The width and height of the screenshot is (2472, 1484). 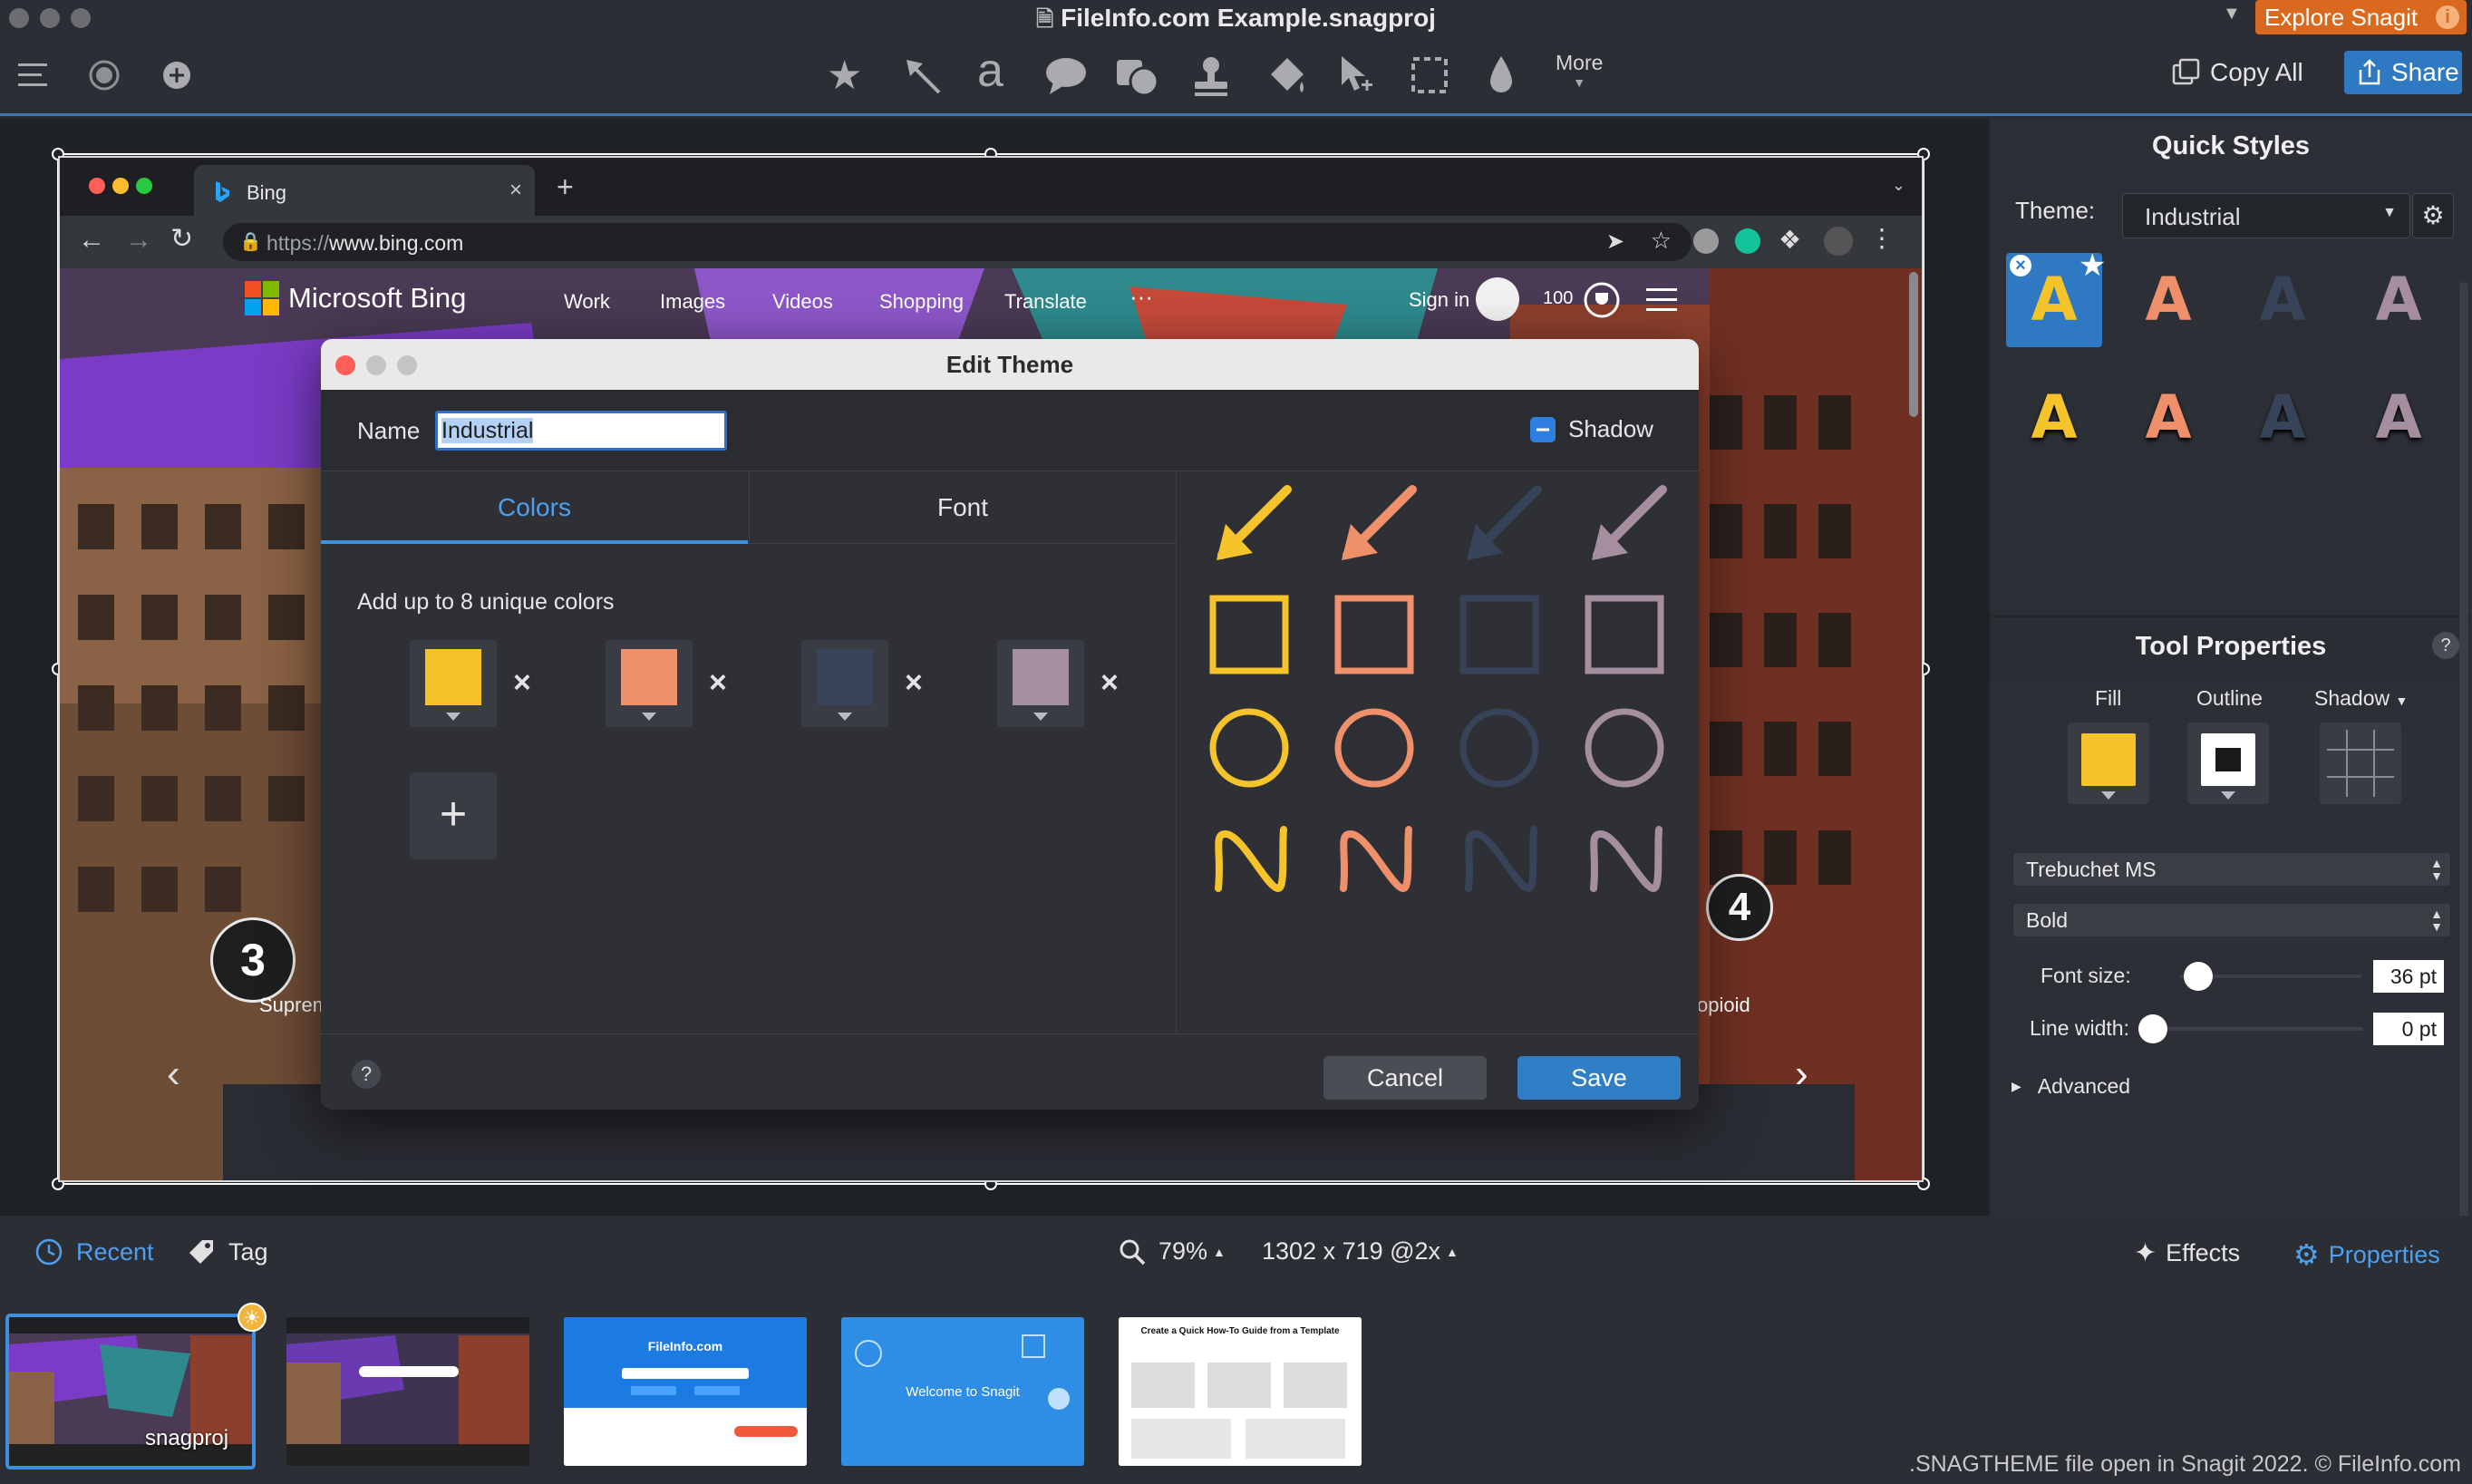 What do you see at coordinates (396, 243) in the screenshot?
I see `url-domain: www.bing.com` at bounding box center [396, 243].